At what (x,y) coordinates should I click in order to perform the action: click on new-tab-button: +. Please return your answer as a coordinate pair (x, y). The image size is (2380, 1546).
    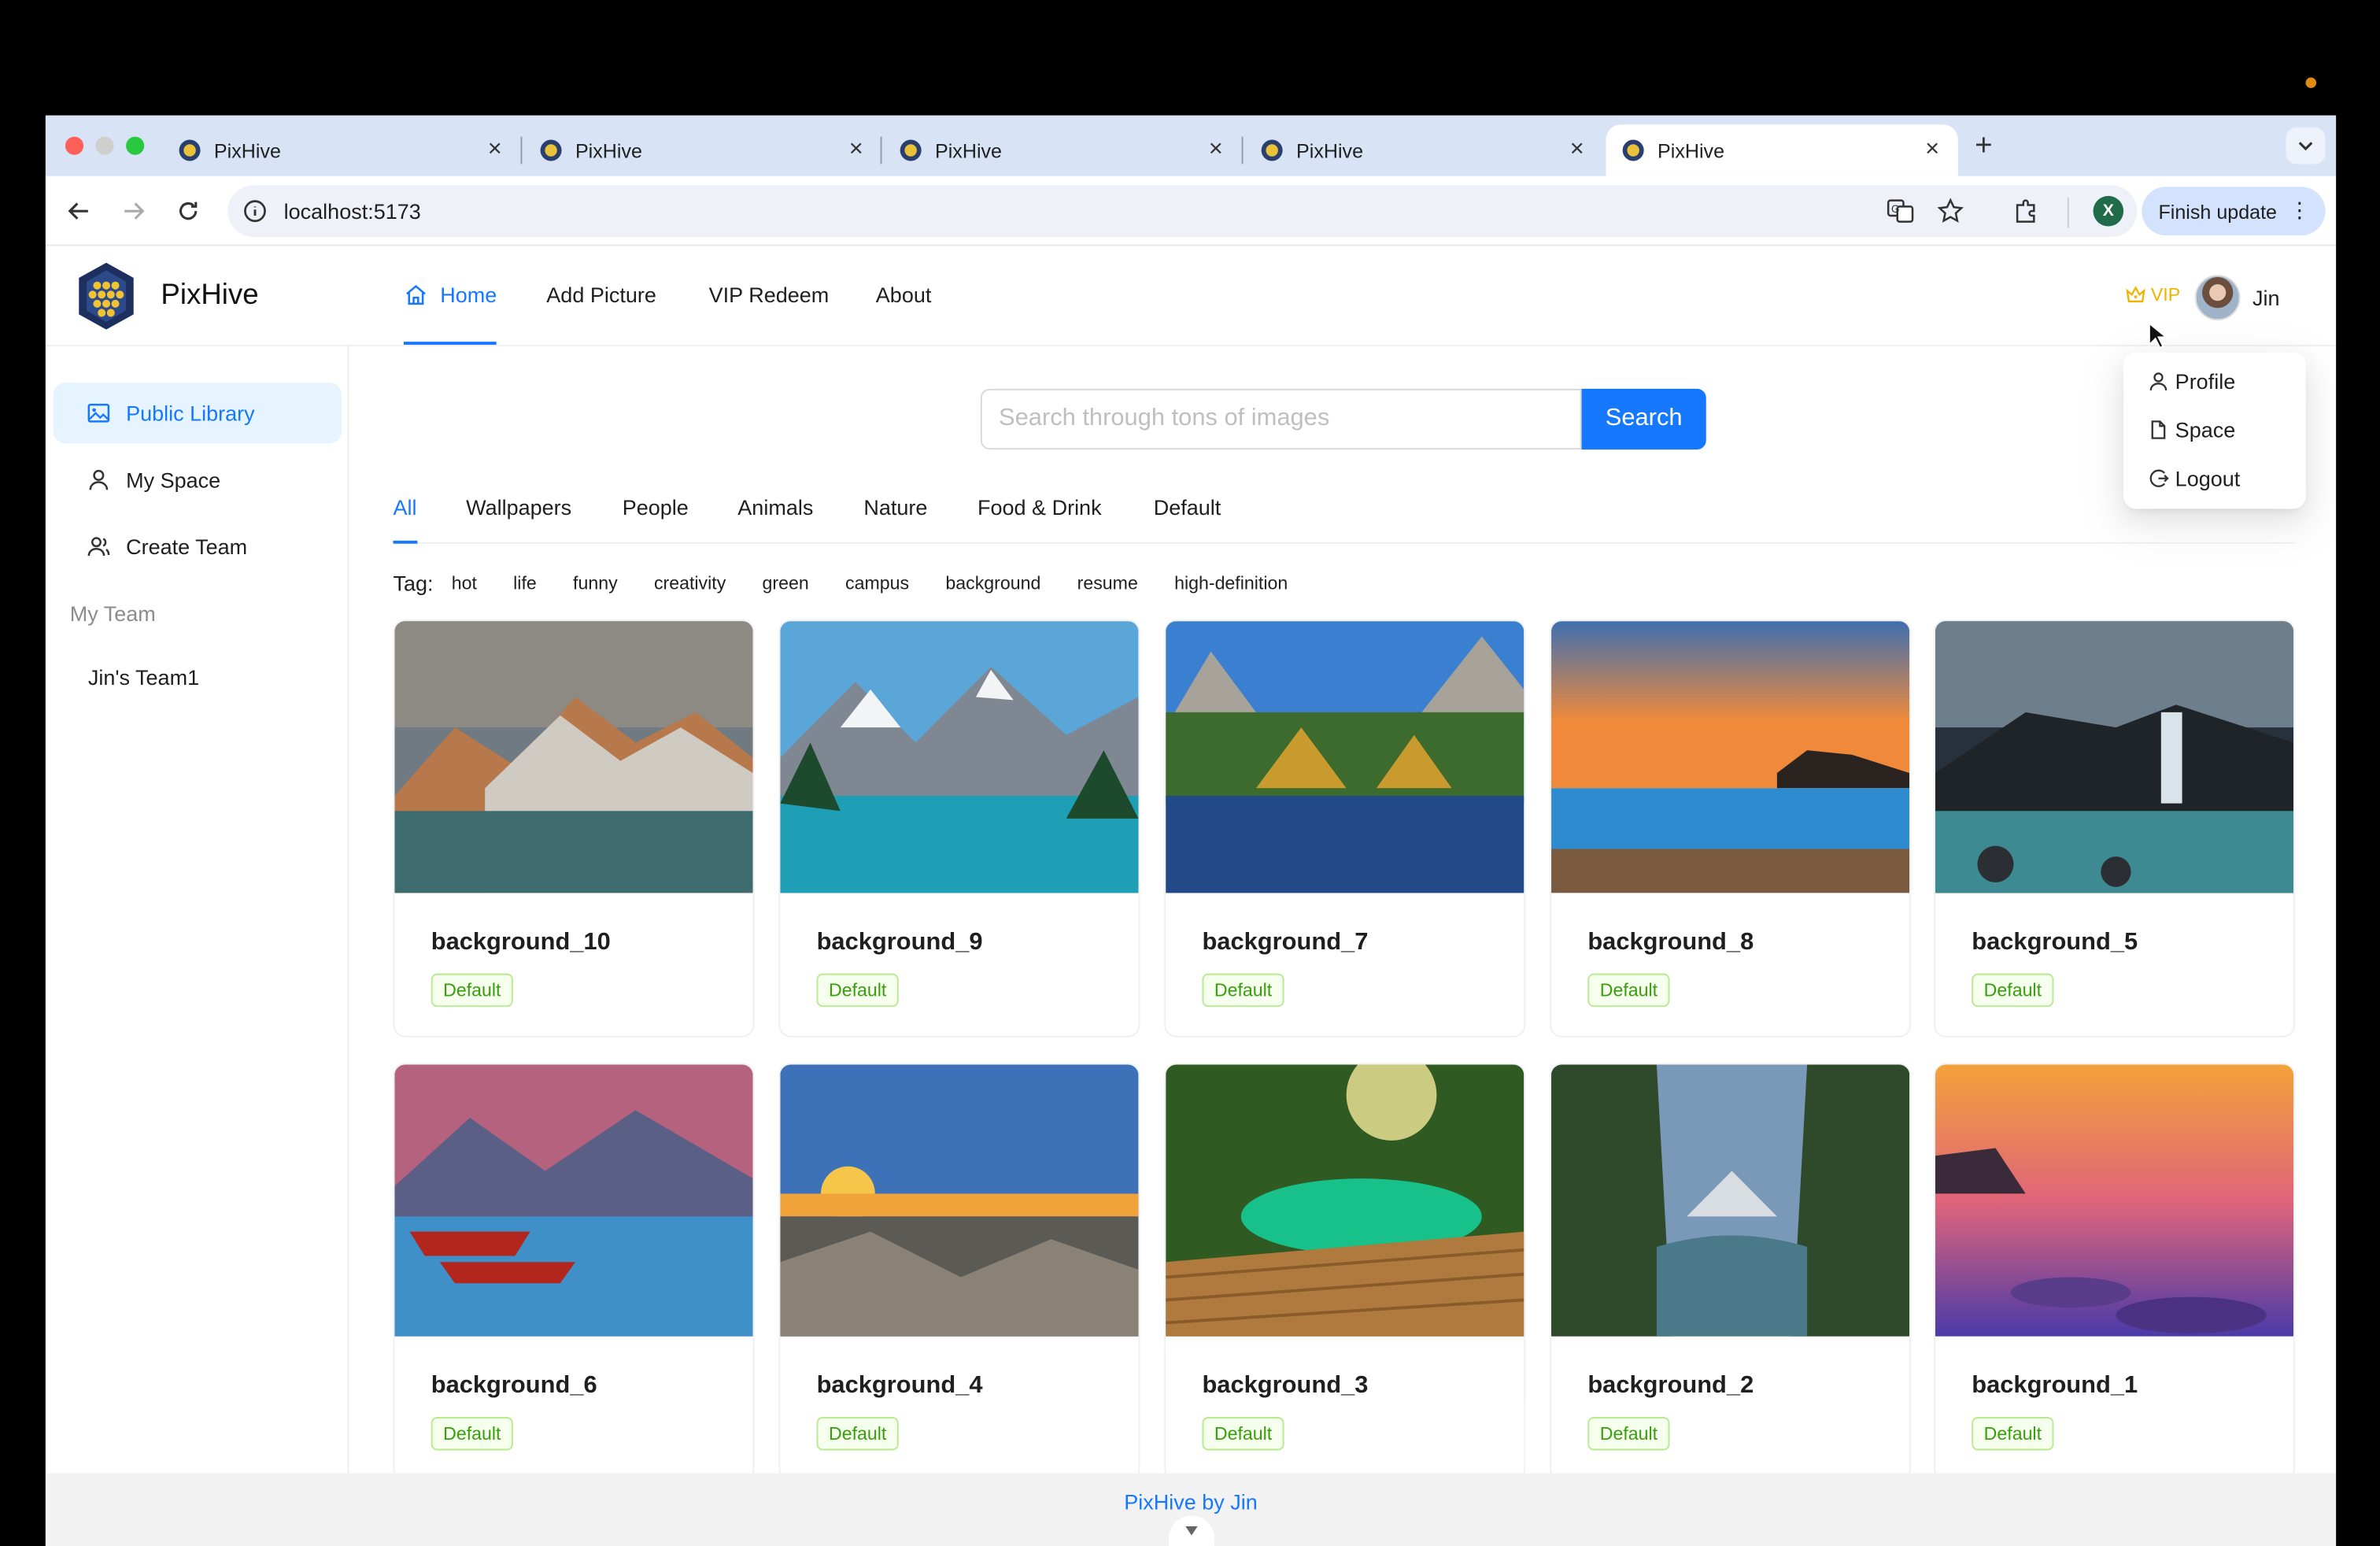
    Looking at the image, I should click on (1984, 146).